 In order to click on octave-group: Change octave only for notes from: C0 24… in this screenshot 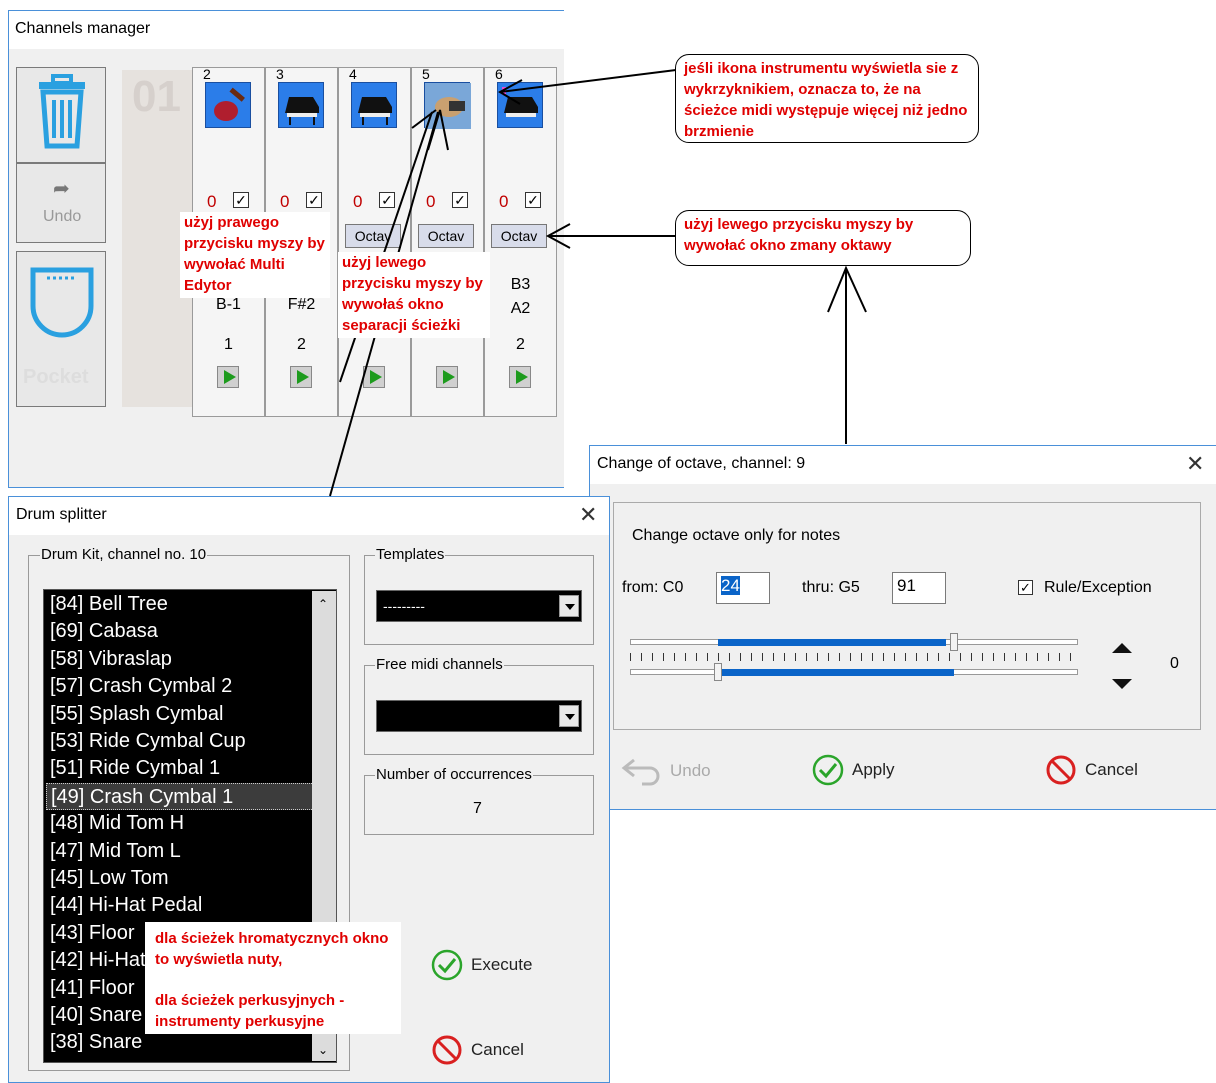, I will do `click(907, 616)`.